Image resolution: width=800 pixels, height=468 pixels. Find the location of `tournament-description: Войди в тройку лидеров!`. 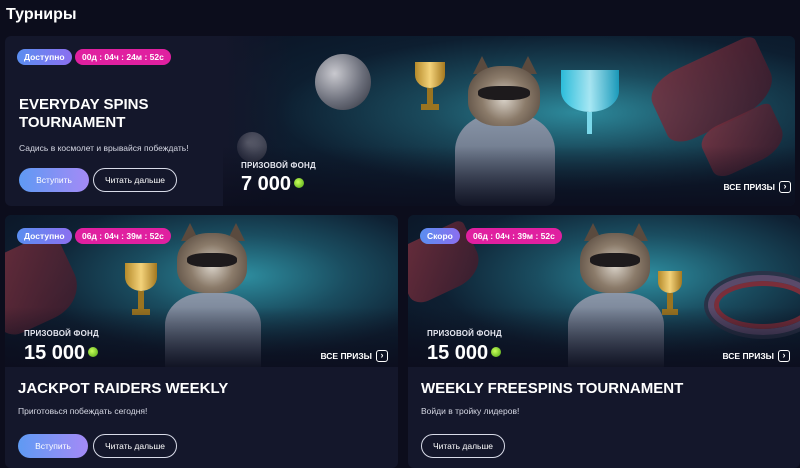

tournament-description: Войди в тройку лидеров! is located at coordinates (470, 411).